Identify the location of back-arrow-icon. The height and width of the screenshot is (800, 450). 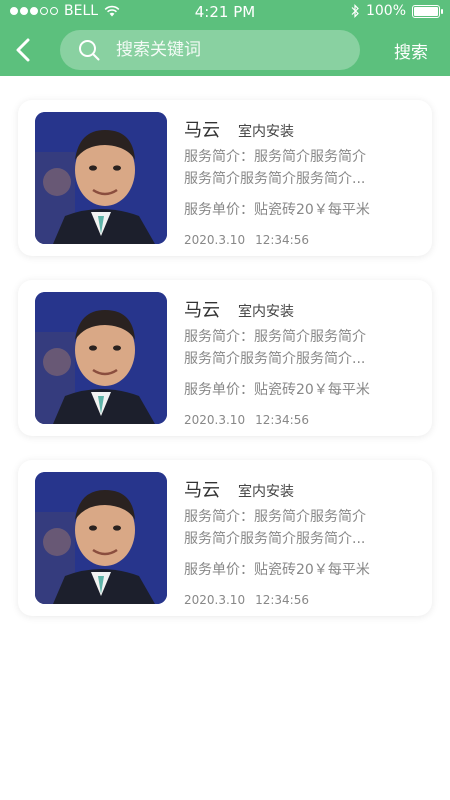
(24, 50).